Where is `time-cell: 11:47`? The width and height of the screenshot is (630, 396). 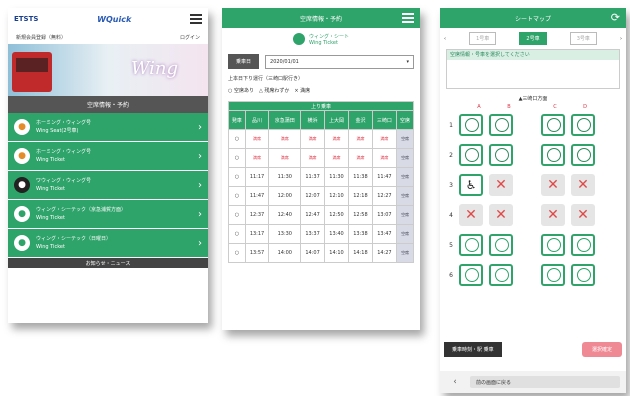
time-cell: 11:47 is located at coordinates (257, 196).